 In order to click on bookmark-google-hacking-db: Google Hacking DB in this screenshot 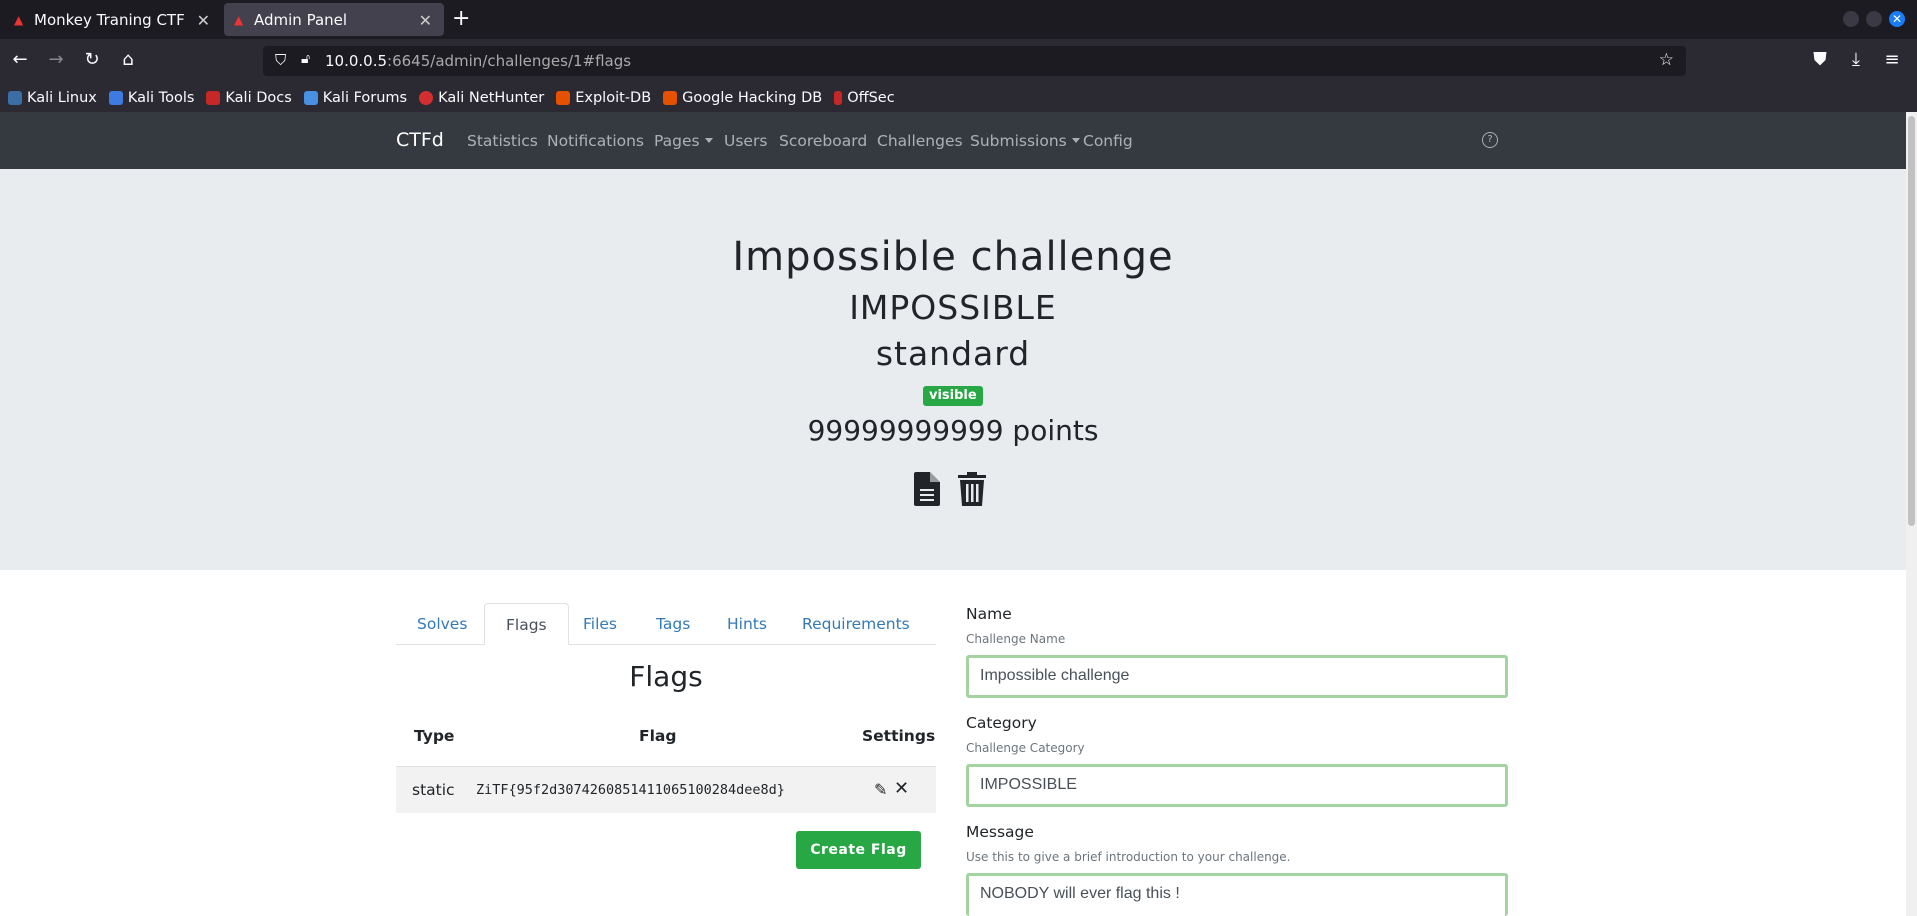, I will do `click(742, 98)`.